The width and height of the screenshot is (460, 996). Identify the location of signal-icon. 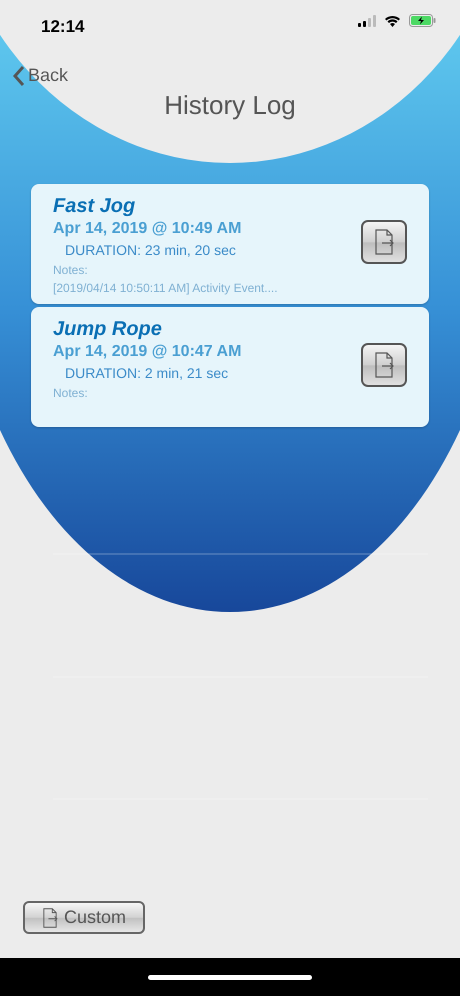
(367, 20).